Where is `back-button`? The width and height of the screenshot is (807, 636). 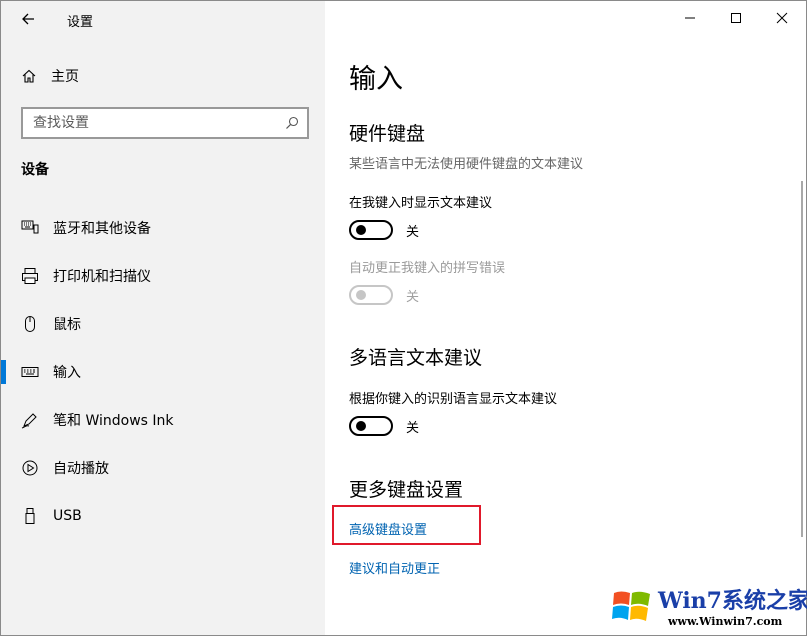 back-button is located at coordinates (28, 19).